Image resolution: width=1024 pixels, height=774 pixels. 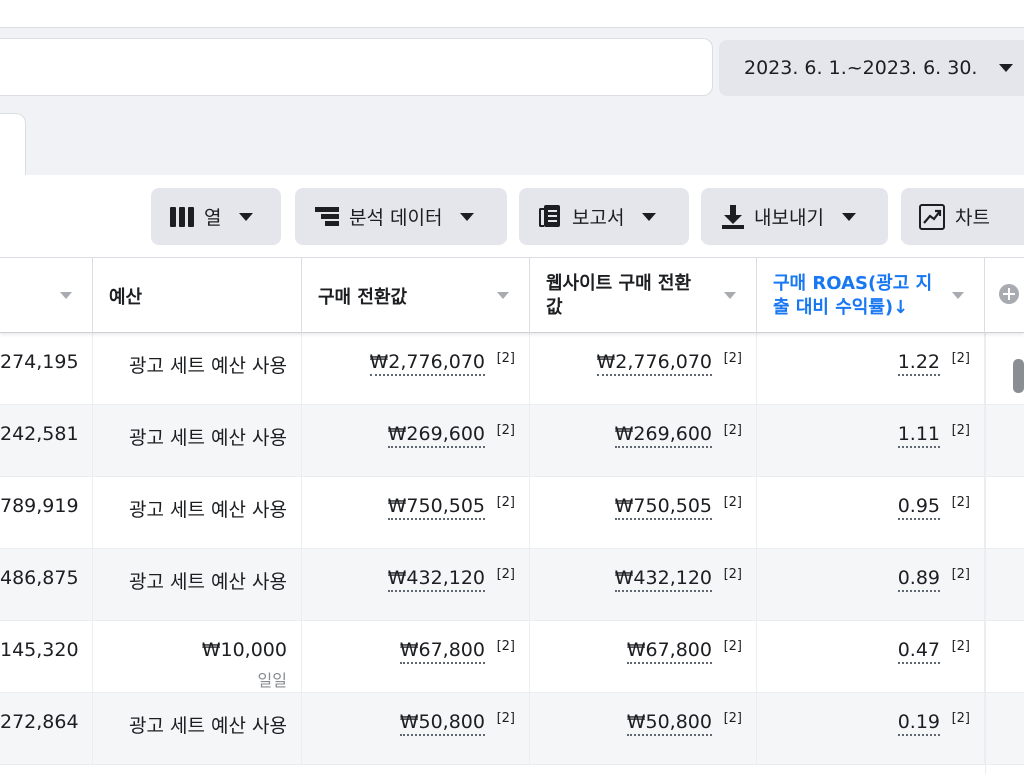 I want to click on col-header-purchase-roas: 구매 ROAS(광고 지출 대비 수익률)↓, so click(x=871, y=295).